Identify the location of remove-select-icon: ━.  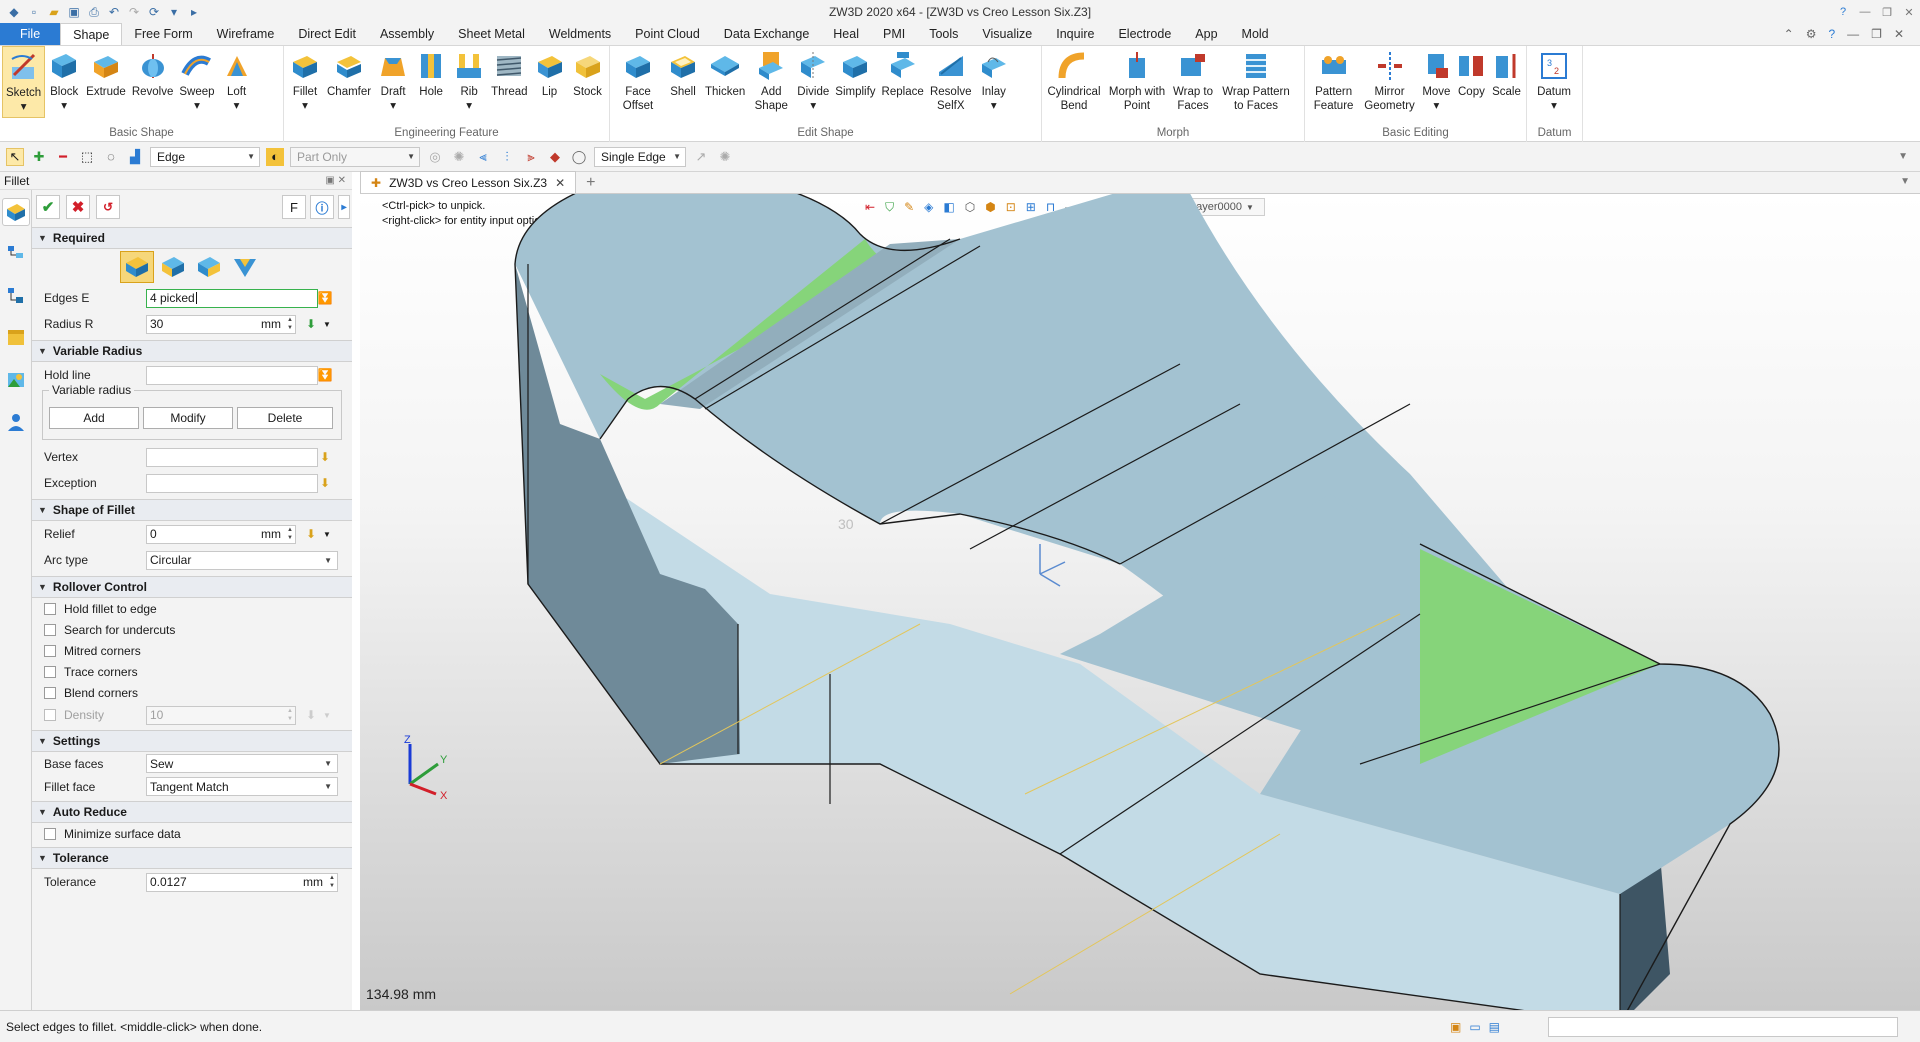
(63, 157).